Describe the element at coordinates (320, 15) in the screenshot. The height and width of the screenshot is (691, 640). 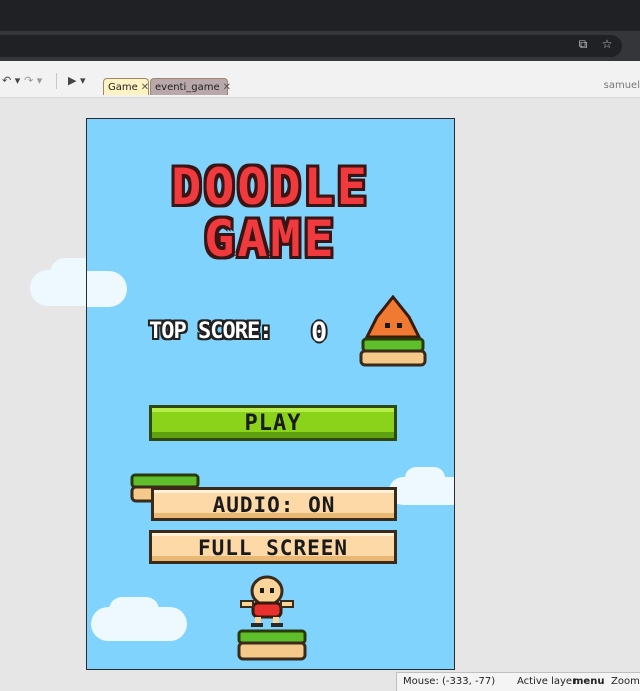
I see `browser-titlebar` at that location.